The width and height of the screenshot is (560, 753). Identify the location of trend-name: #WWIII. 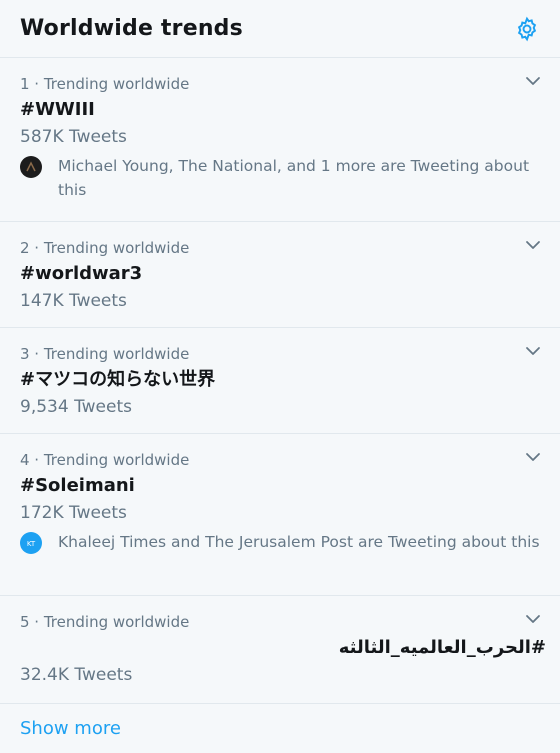
(280, 110).